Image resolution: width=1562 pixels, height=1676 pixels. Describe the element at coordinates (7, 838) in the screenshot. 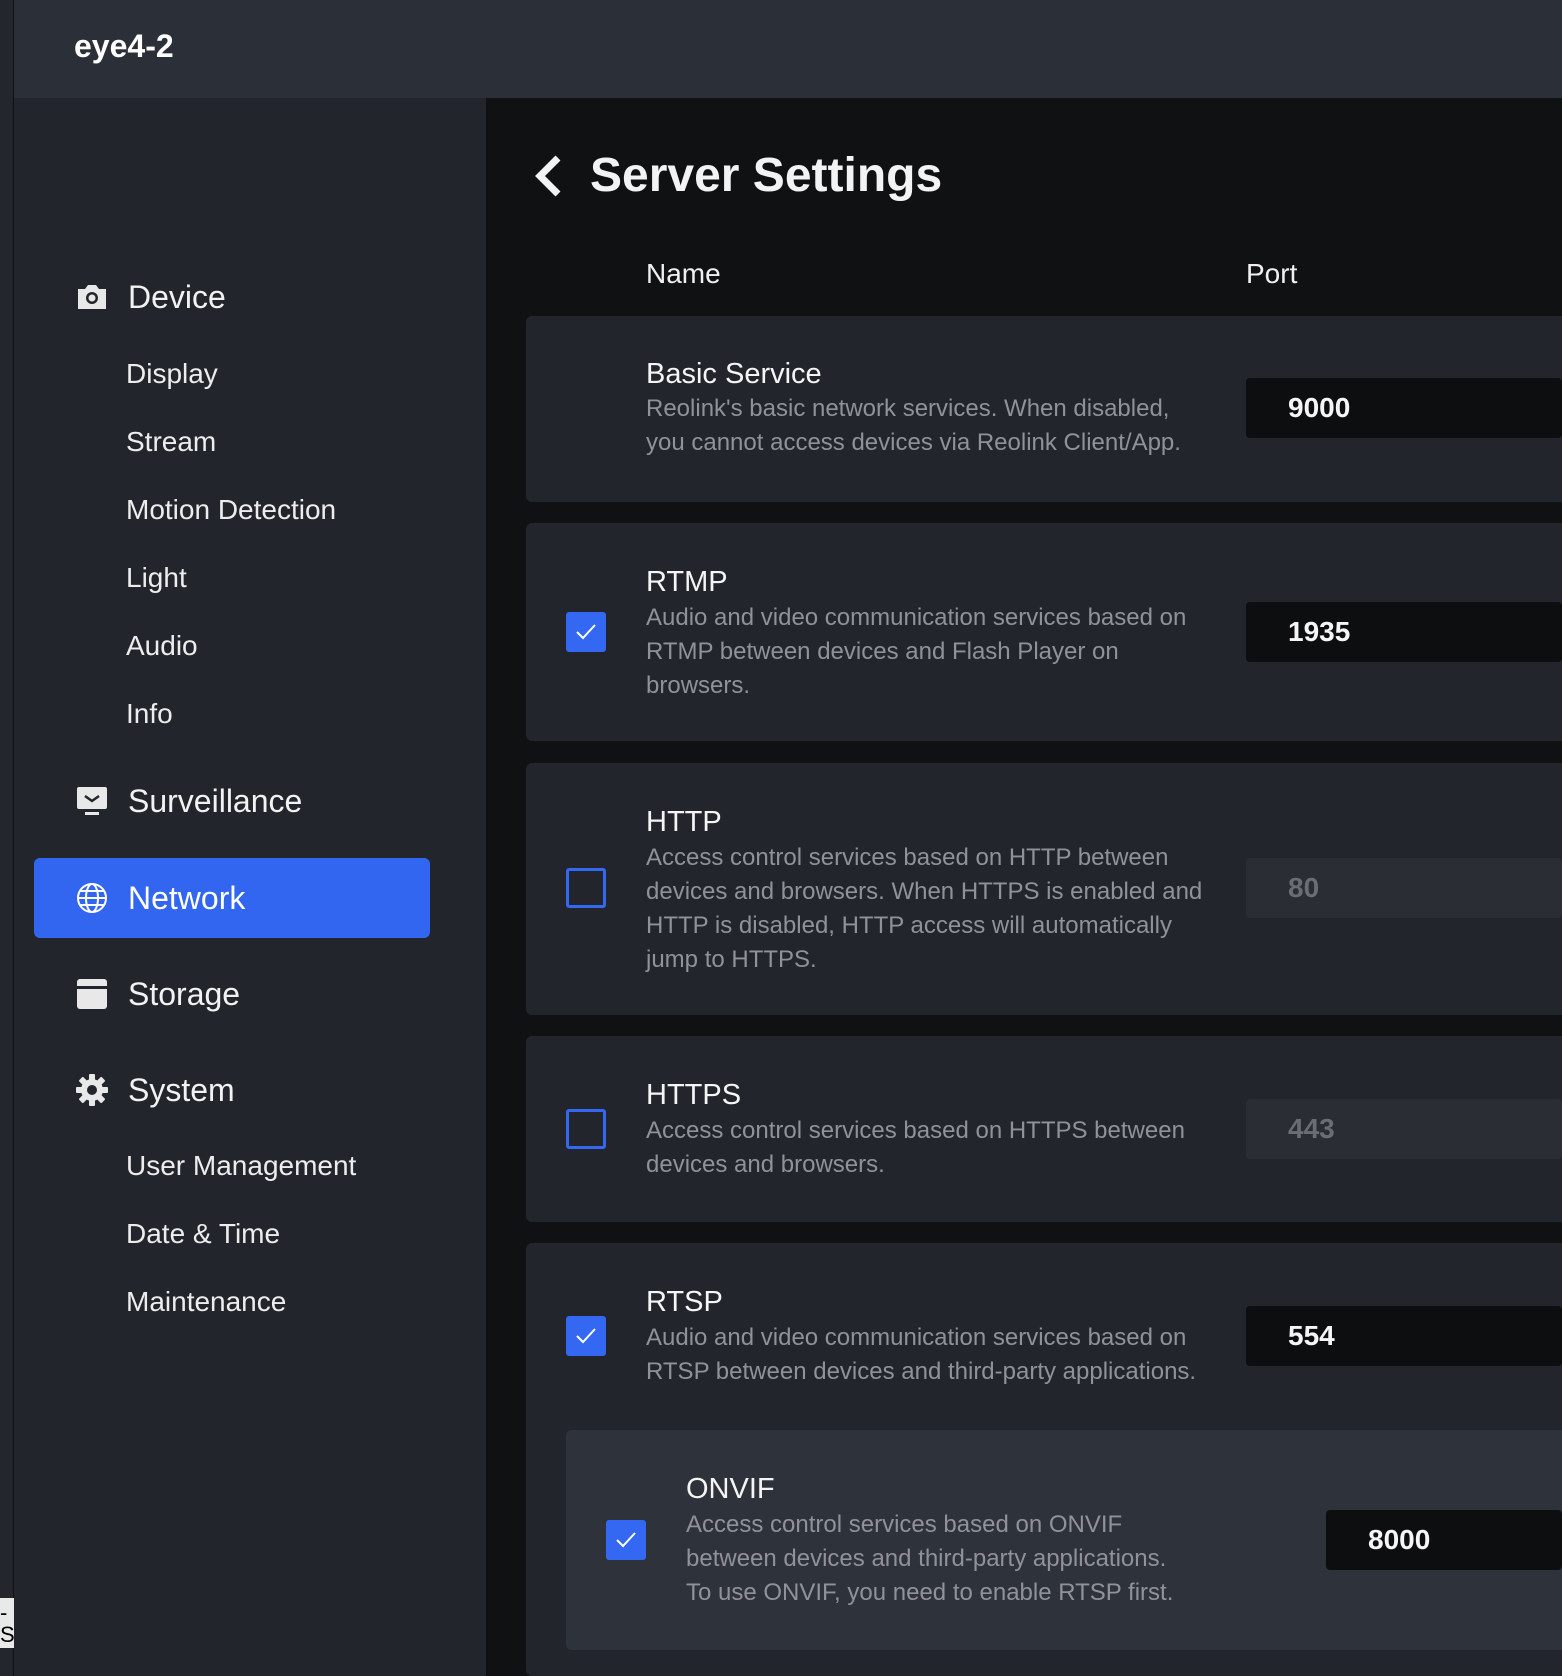

I see `left-edge-strip: -S` at that location.